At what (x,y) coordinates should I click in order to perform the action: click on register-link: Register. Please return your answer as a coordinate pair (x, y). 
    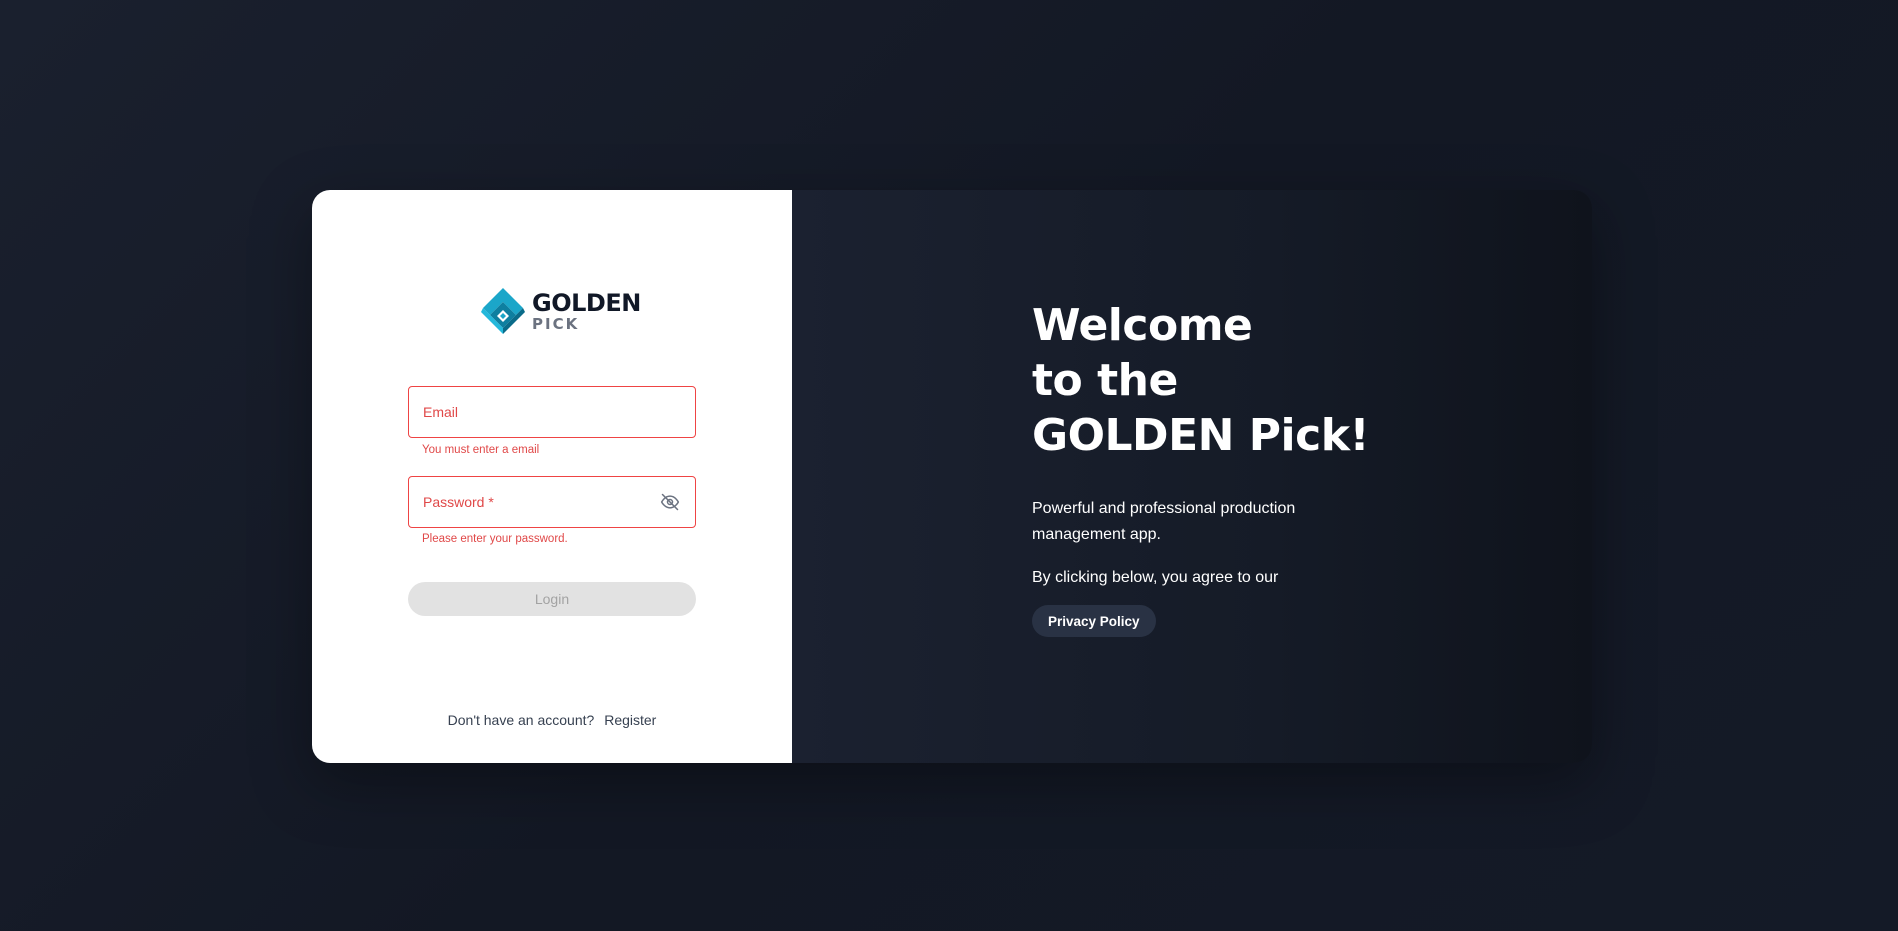
    Looking at the image, I should click on (630, 720).